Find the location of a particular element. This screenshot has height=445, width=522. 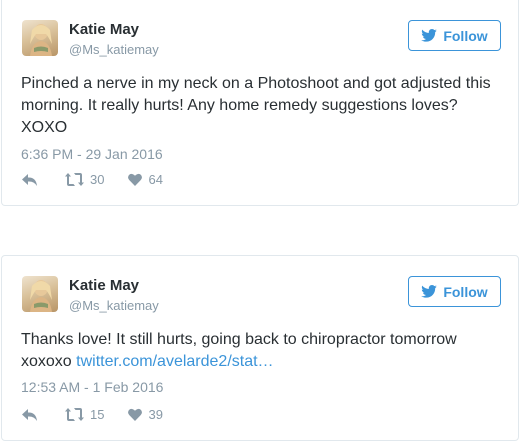

timestamp: 12:53 AM - 1 Feb 2016 is located at coordinates (92, 387).